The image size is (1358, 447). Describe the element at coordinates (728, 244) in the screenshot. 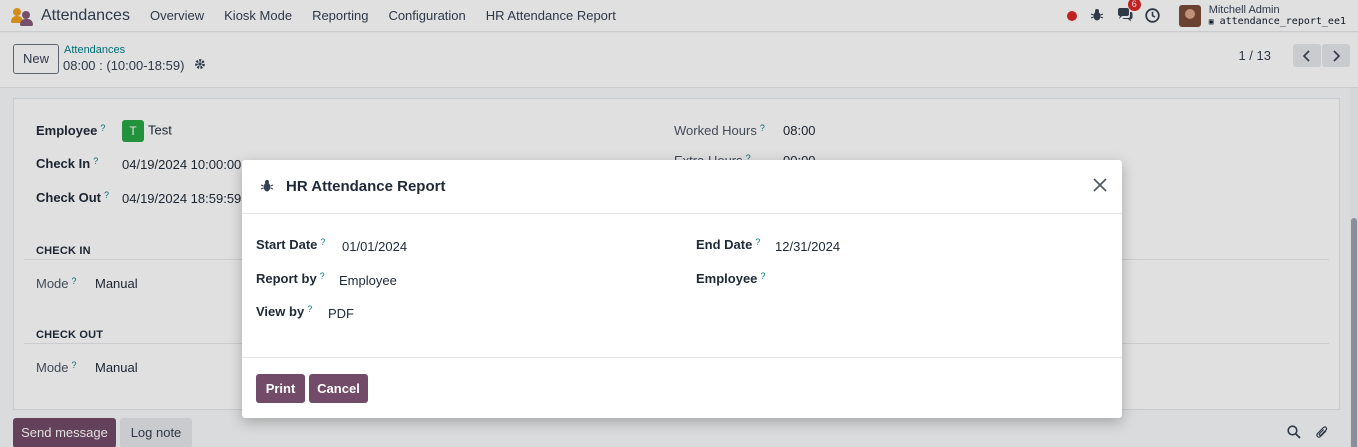

I see `end-date-label: End Date?` at that location.